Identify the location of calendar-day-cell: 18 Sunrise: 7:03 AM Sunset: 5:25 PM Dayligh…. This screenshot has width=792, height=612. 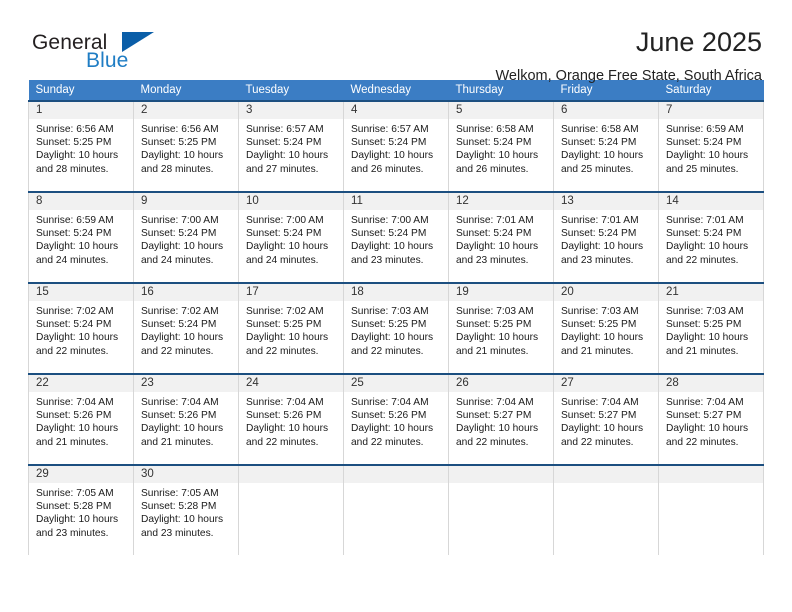
(396, 328).